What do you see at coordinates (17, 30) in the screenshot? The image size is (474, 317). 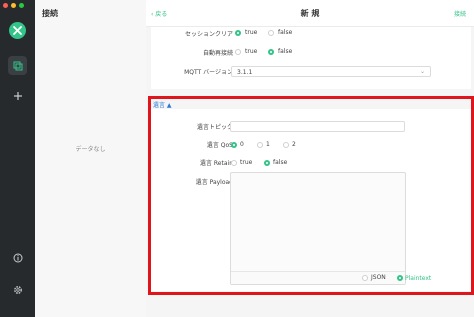 I see `logo-icon` at bounding box center [17, 30].